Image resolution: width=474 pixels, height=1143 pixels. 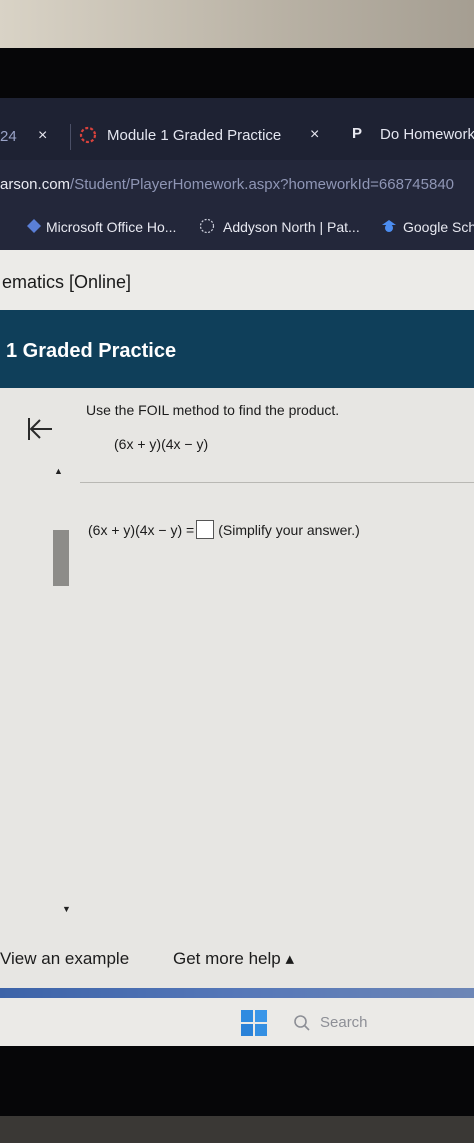 What do you see at coordinates (61, 558) in the screenshot?
I see `scroll-thumb` at bounding box center [61, 558].